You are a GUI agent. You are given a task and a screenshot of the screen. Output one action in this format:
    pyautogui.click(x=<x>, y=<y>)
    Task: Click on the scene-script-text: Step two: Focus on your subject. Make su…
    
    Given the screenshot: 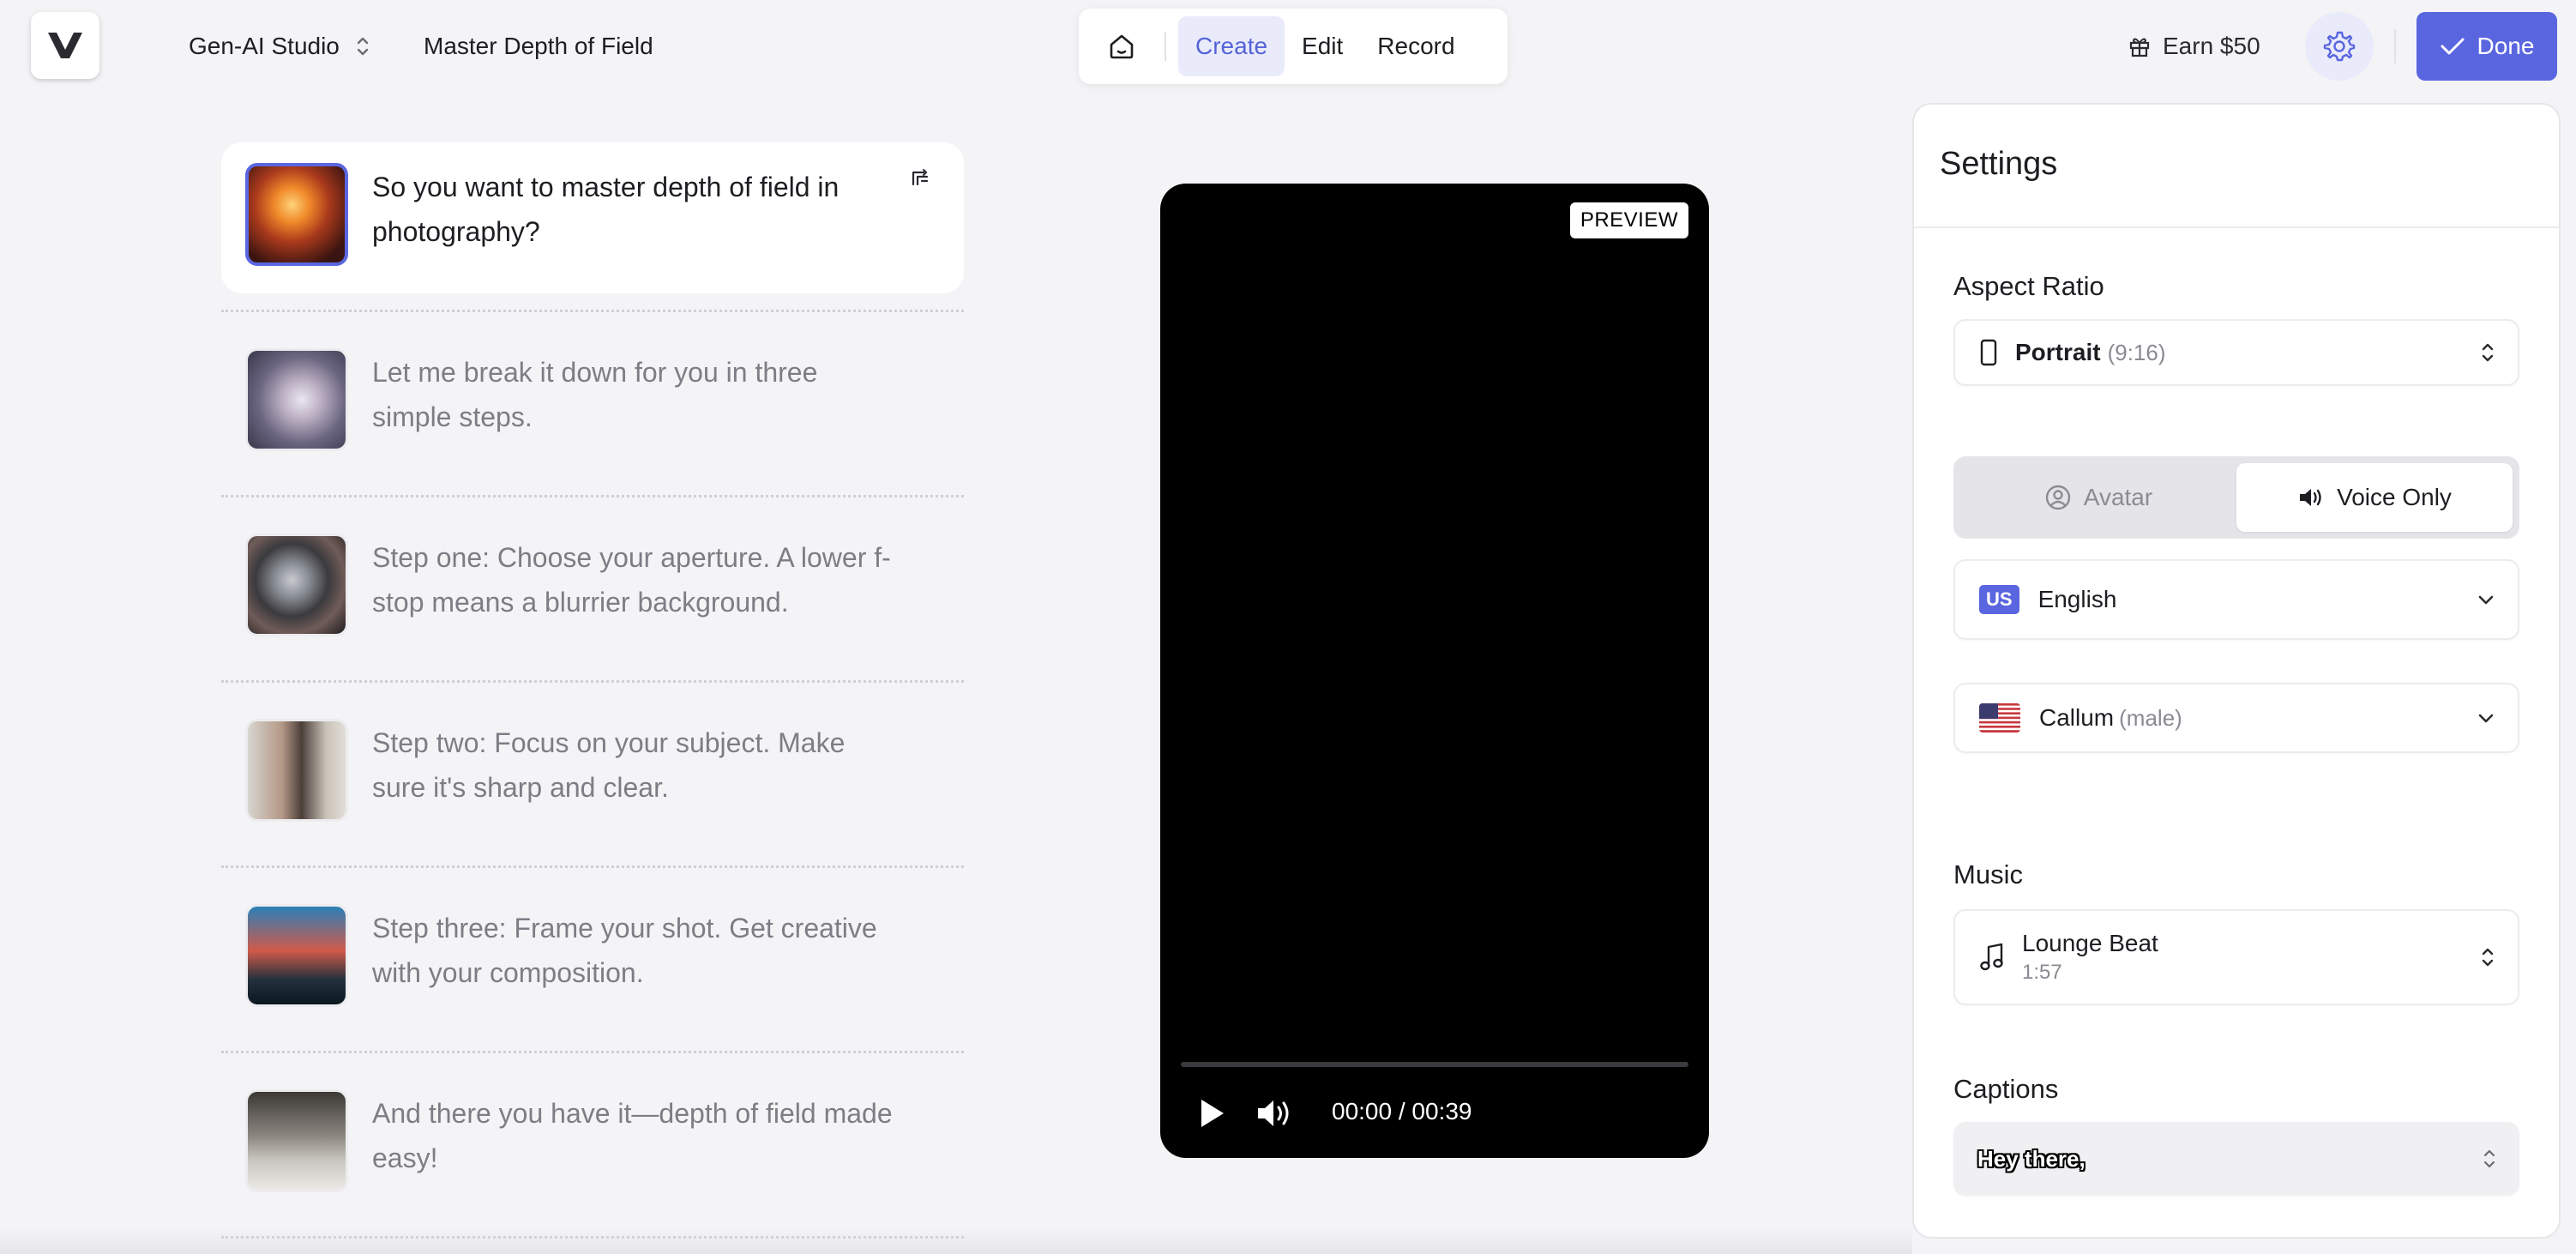 What is the action you would take?
    pyautogui.click(x=638, y=765)
    